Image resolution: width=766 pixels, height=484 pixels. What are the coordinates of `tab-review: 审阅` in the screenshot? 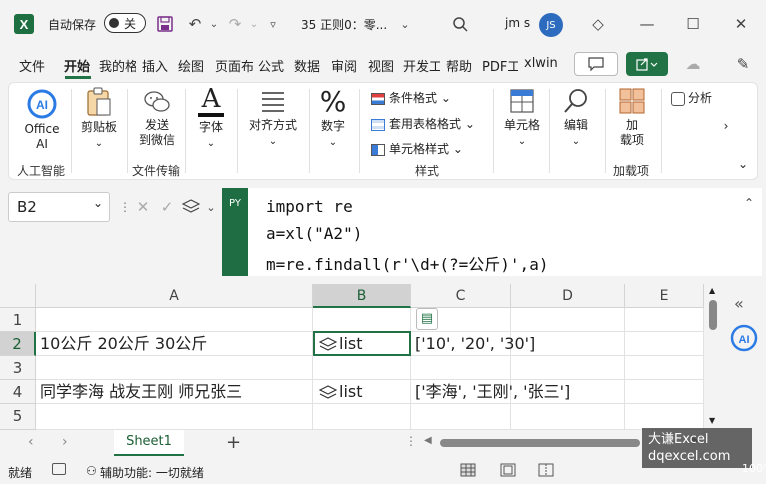 It's located at (344, 65).